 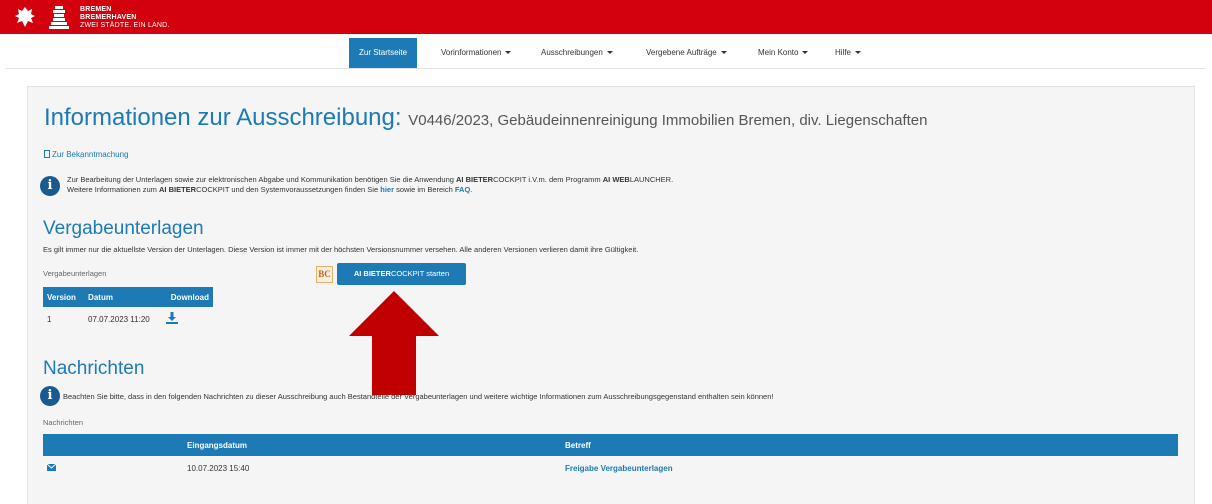 What do you see at coordinates (113, 445) in the screenshot?
I see `col-icon` at bounding box center [113, 445].